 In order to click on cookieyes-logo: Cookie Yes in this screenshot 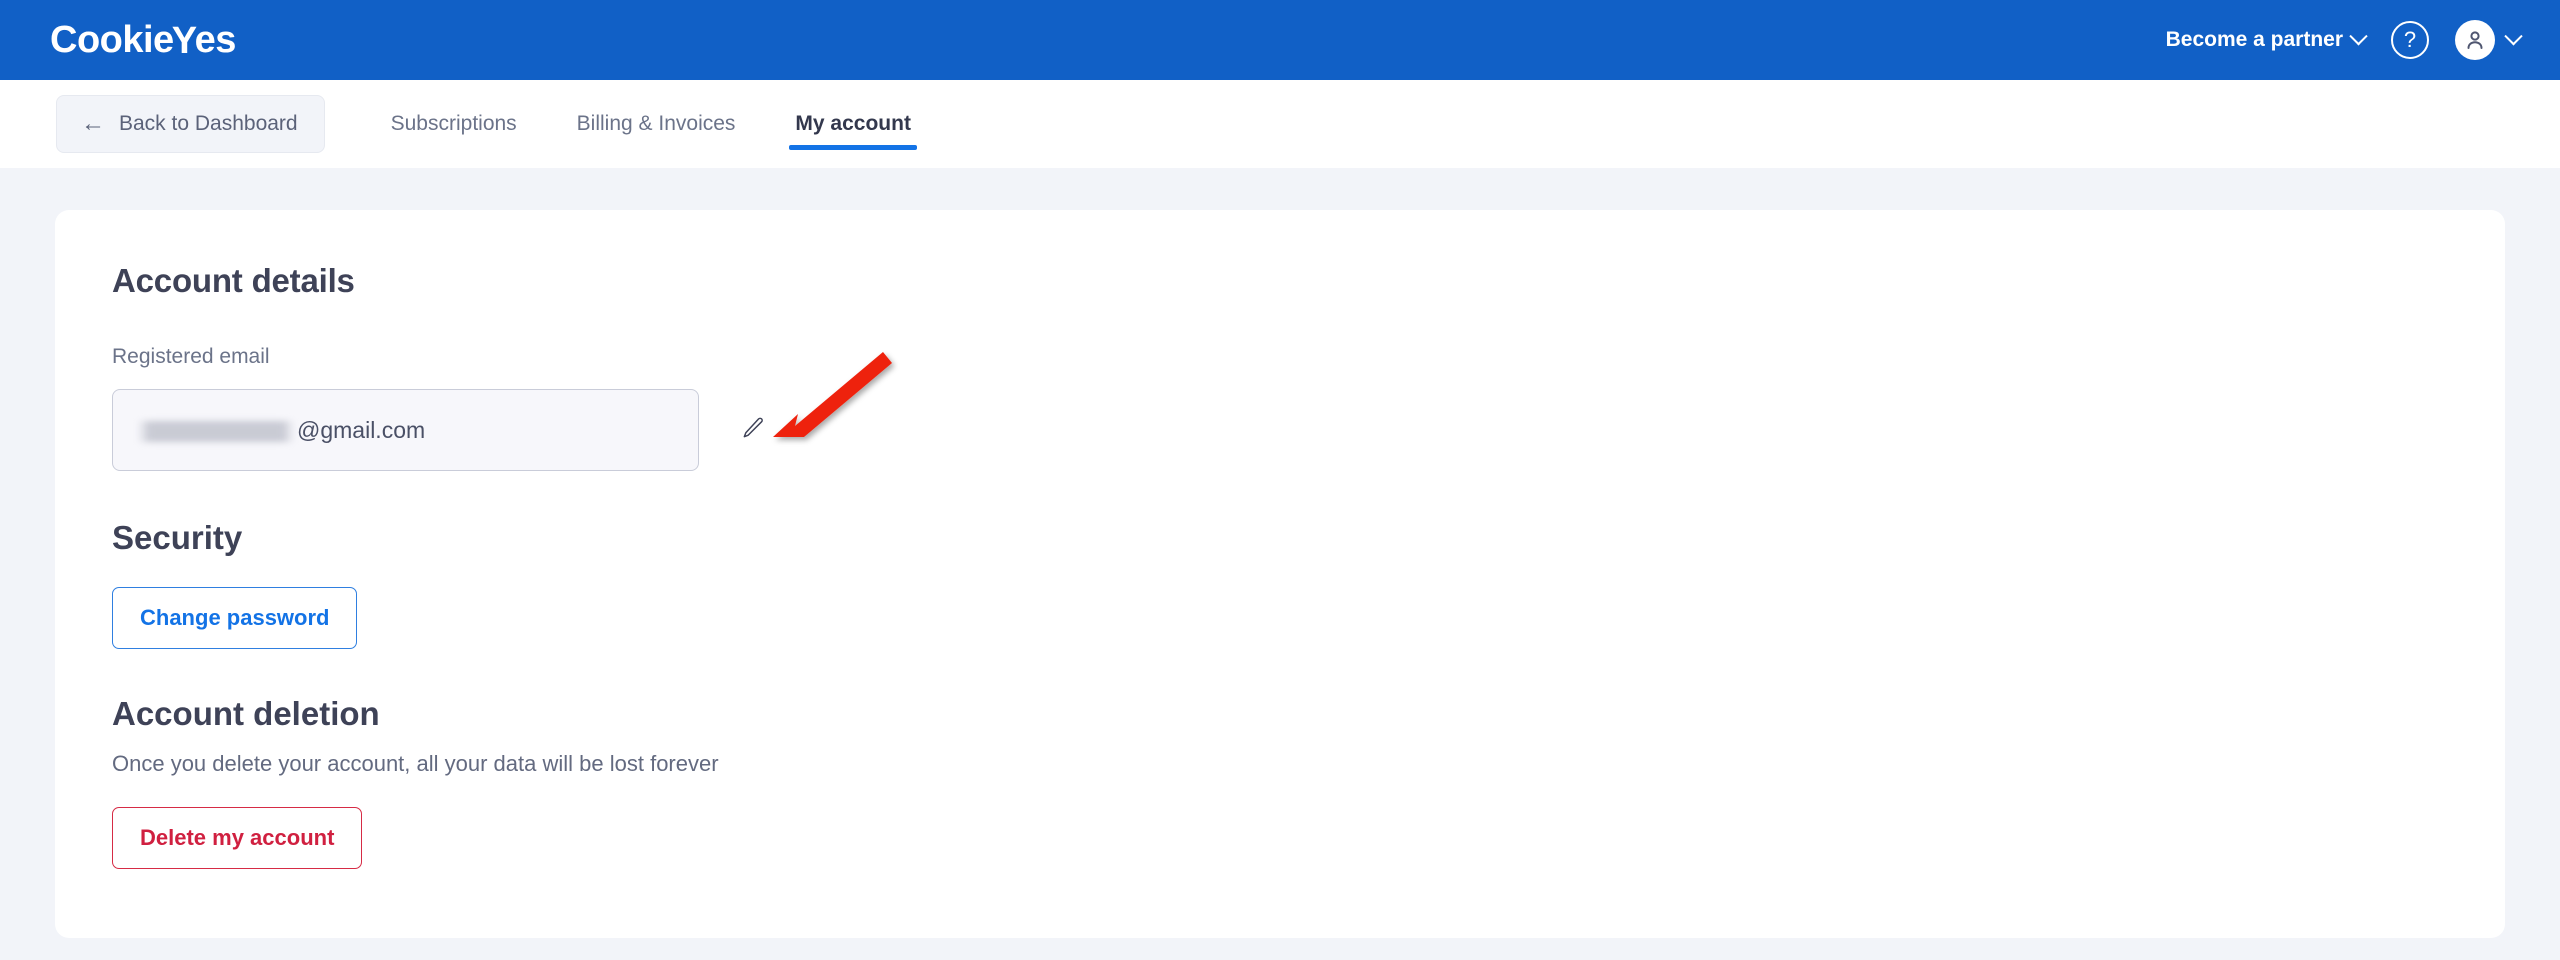, I will do `click(143, 40)`.